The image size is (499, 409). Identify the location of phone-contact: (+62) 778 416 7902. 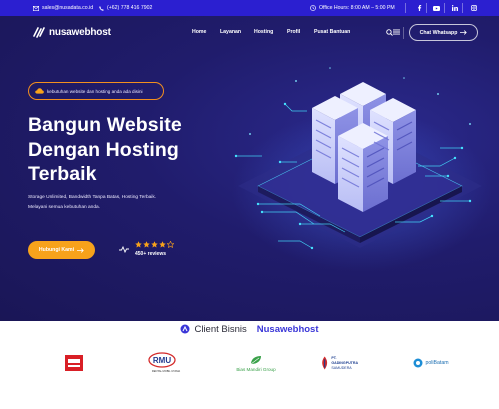
(125, 8).